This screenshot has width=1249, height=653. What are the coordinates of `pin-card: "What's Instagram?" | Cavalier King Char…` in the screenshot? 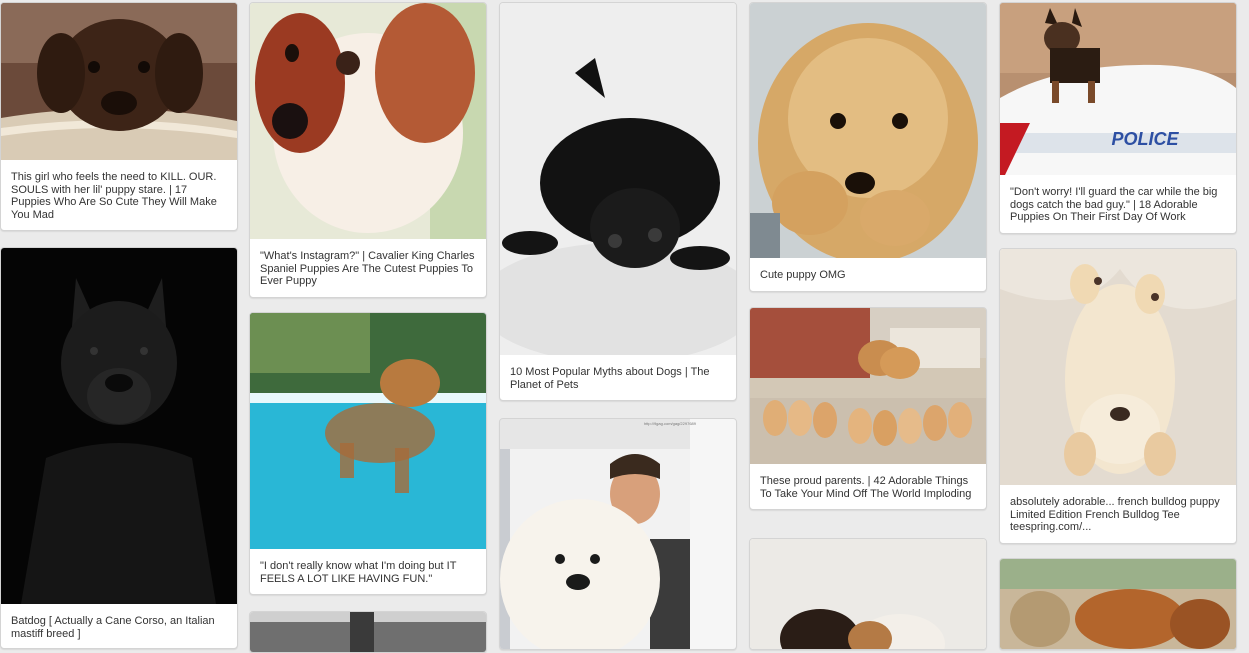 It's located at (368, 150).